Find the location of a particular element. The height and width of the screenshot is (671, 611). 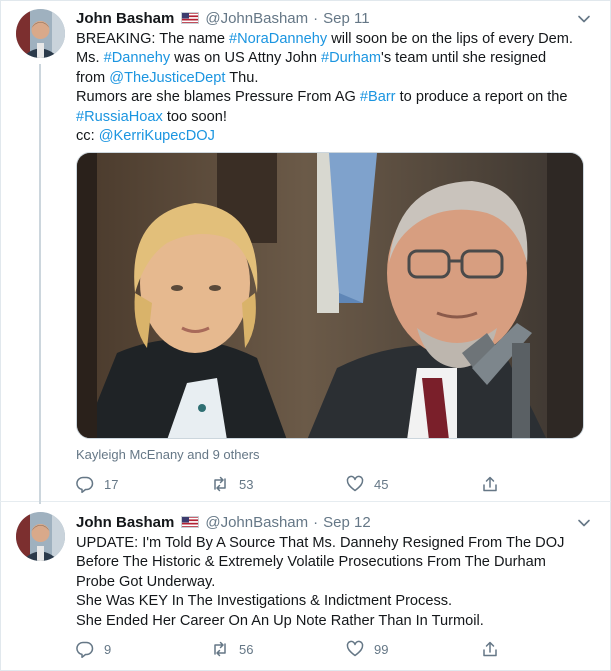

tweet-actions: 9 56 99 is located at coordinates (296, 649).